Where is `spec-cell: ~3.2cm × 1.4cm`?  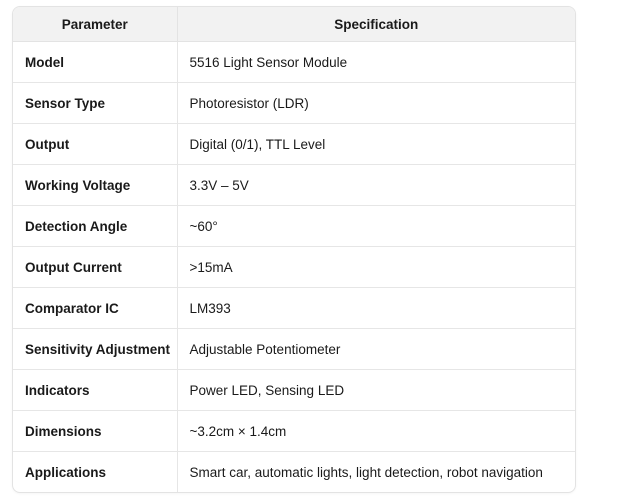 spec-cell: ~3.2cm × 1.4cm is located at coordinates (375, 431).